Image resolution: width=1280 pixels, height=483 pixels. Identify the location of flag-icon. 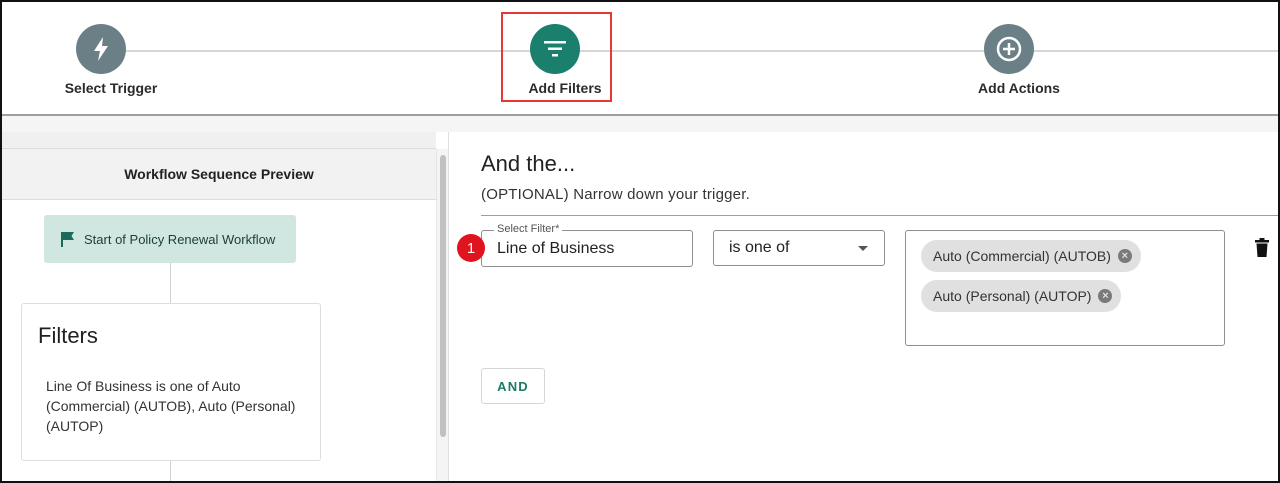
(68, 239).